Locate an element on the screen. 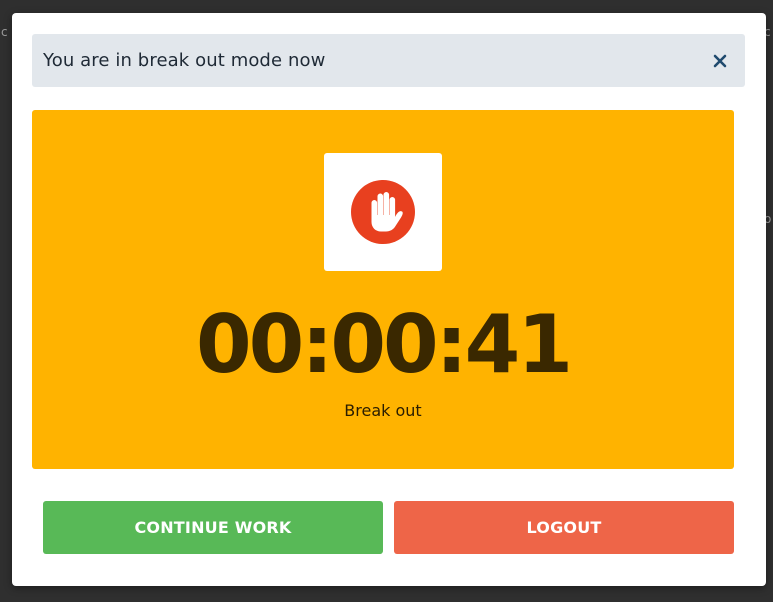 The image size is (773, 602). dialog-header: You are in break out mode now is located at coordinates (388, 60).